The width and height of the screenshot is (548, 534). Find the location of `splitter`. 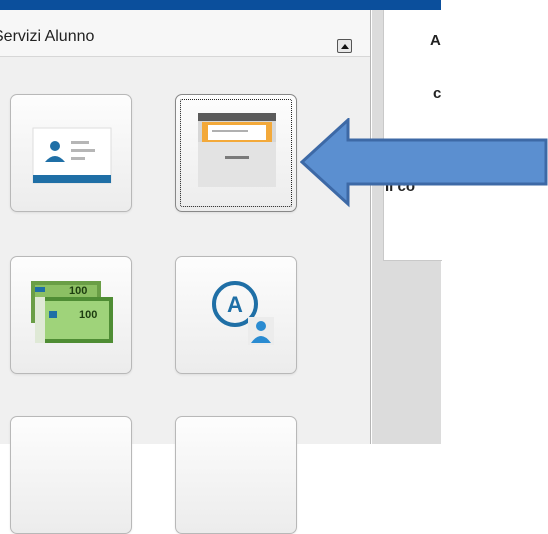

splitter is located at coordinates (376, 227).